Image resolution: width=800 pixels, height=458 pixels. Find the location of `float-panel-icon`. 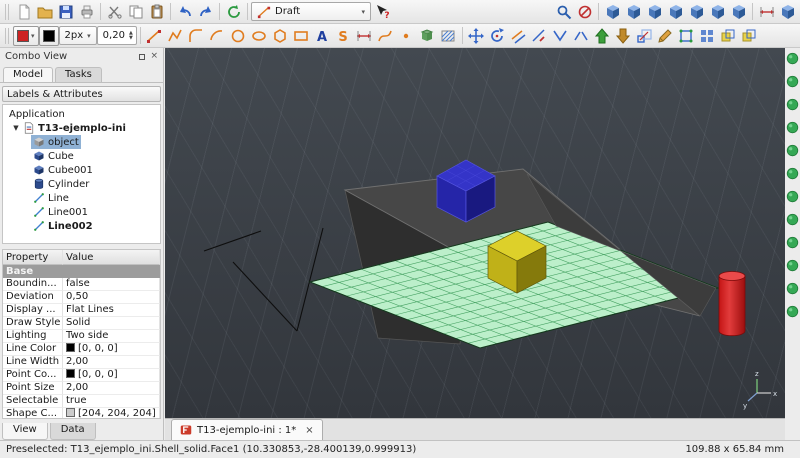

float-panel-icon is located at coordinates (142, 56).